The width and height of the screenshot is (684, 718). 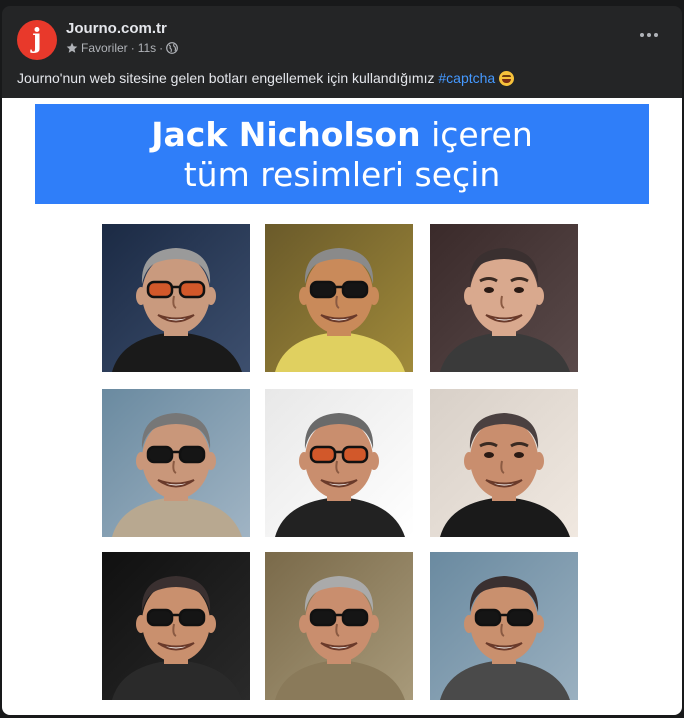 What do you see at coordinates (466, 78) in the screenshot?
I see `hashtag-link: #captcha` at bounding box center [466, 78].